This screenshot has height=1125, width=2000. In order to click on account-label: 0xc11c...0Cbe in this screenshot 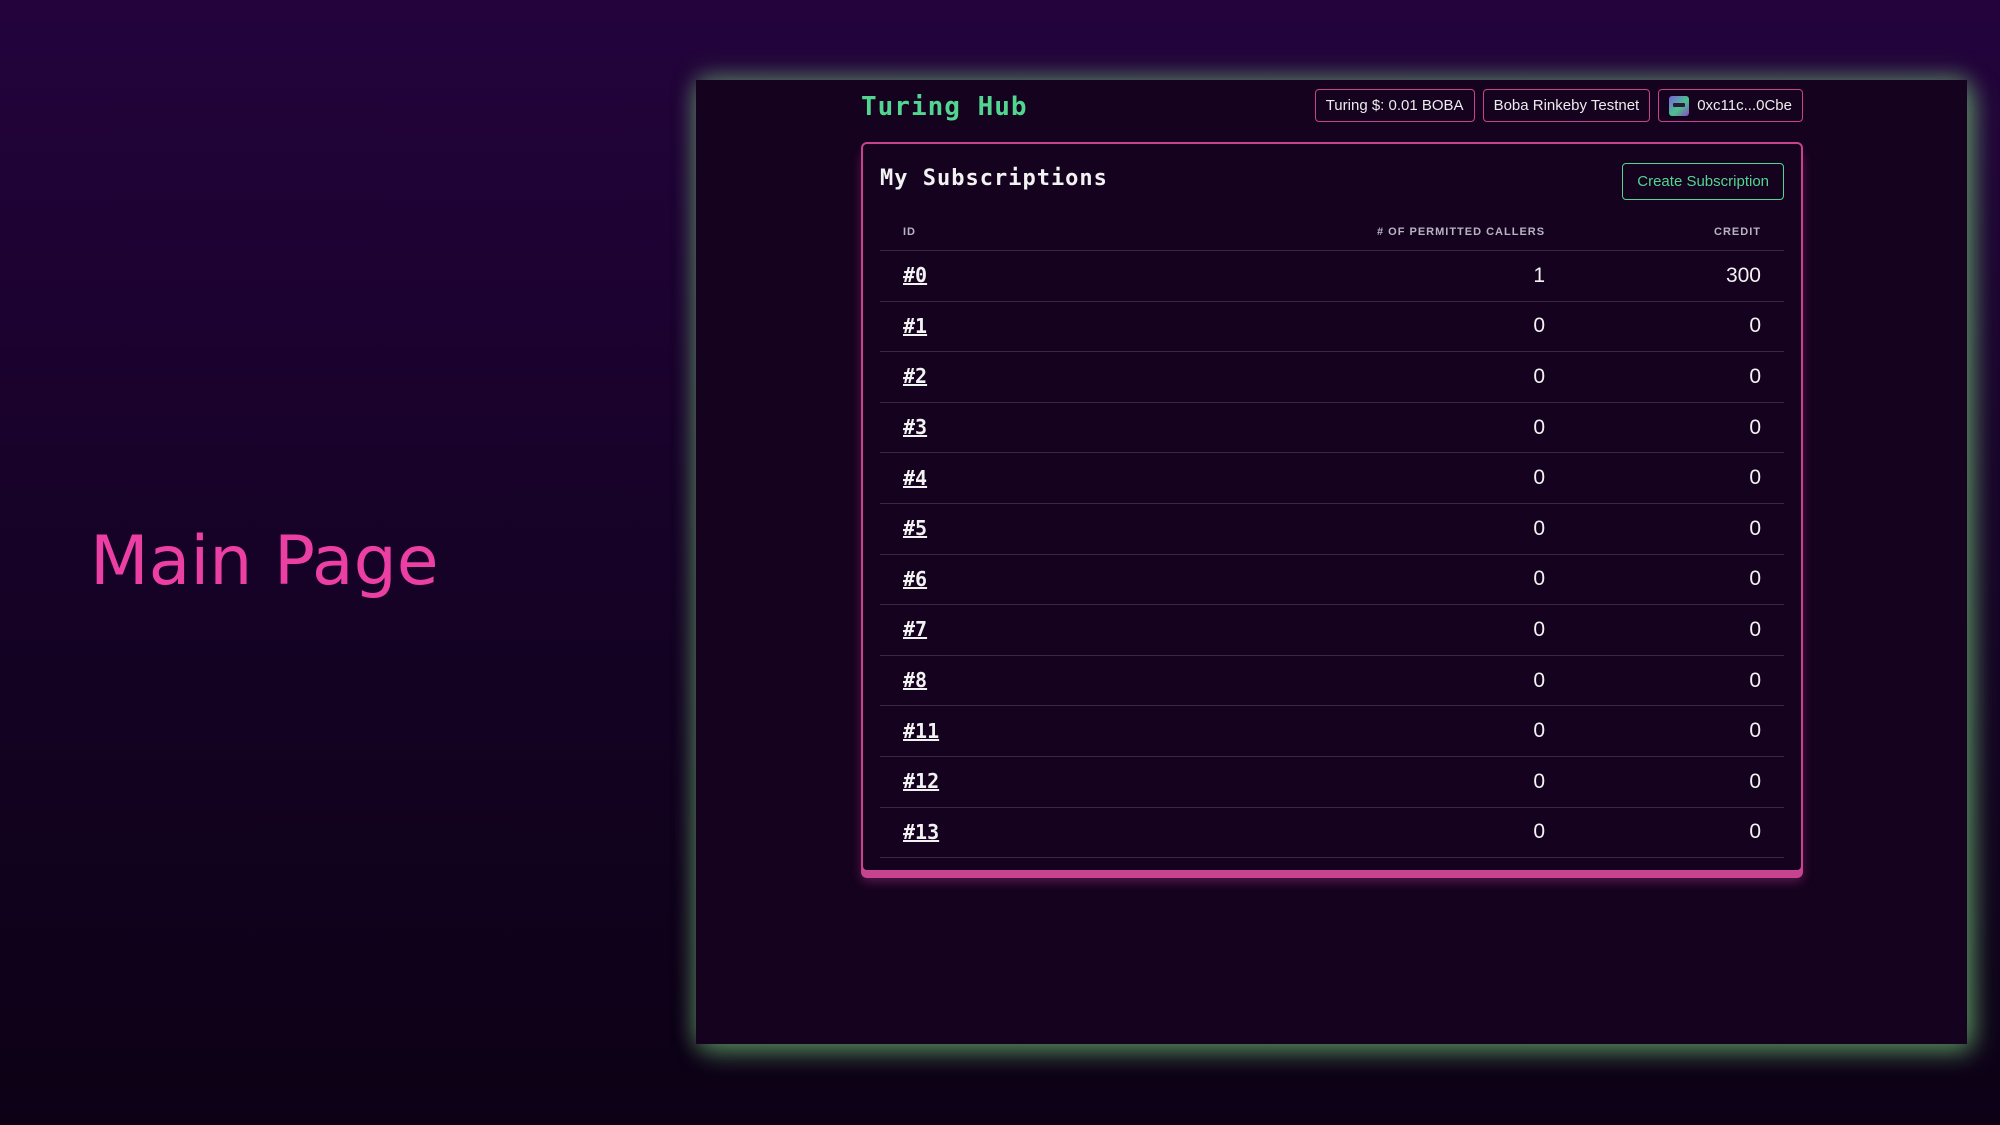, I will do `click(1744, 105)`.